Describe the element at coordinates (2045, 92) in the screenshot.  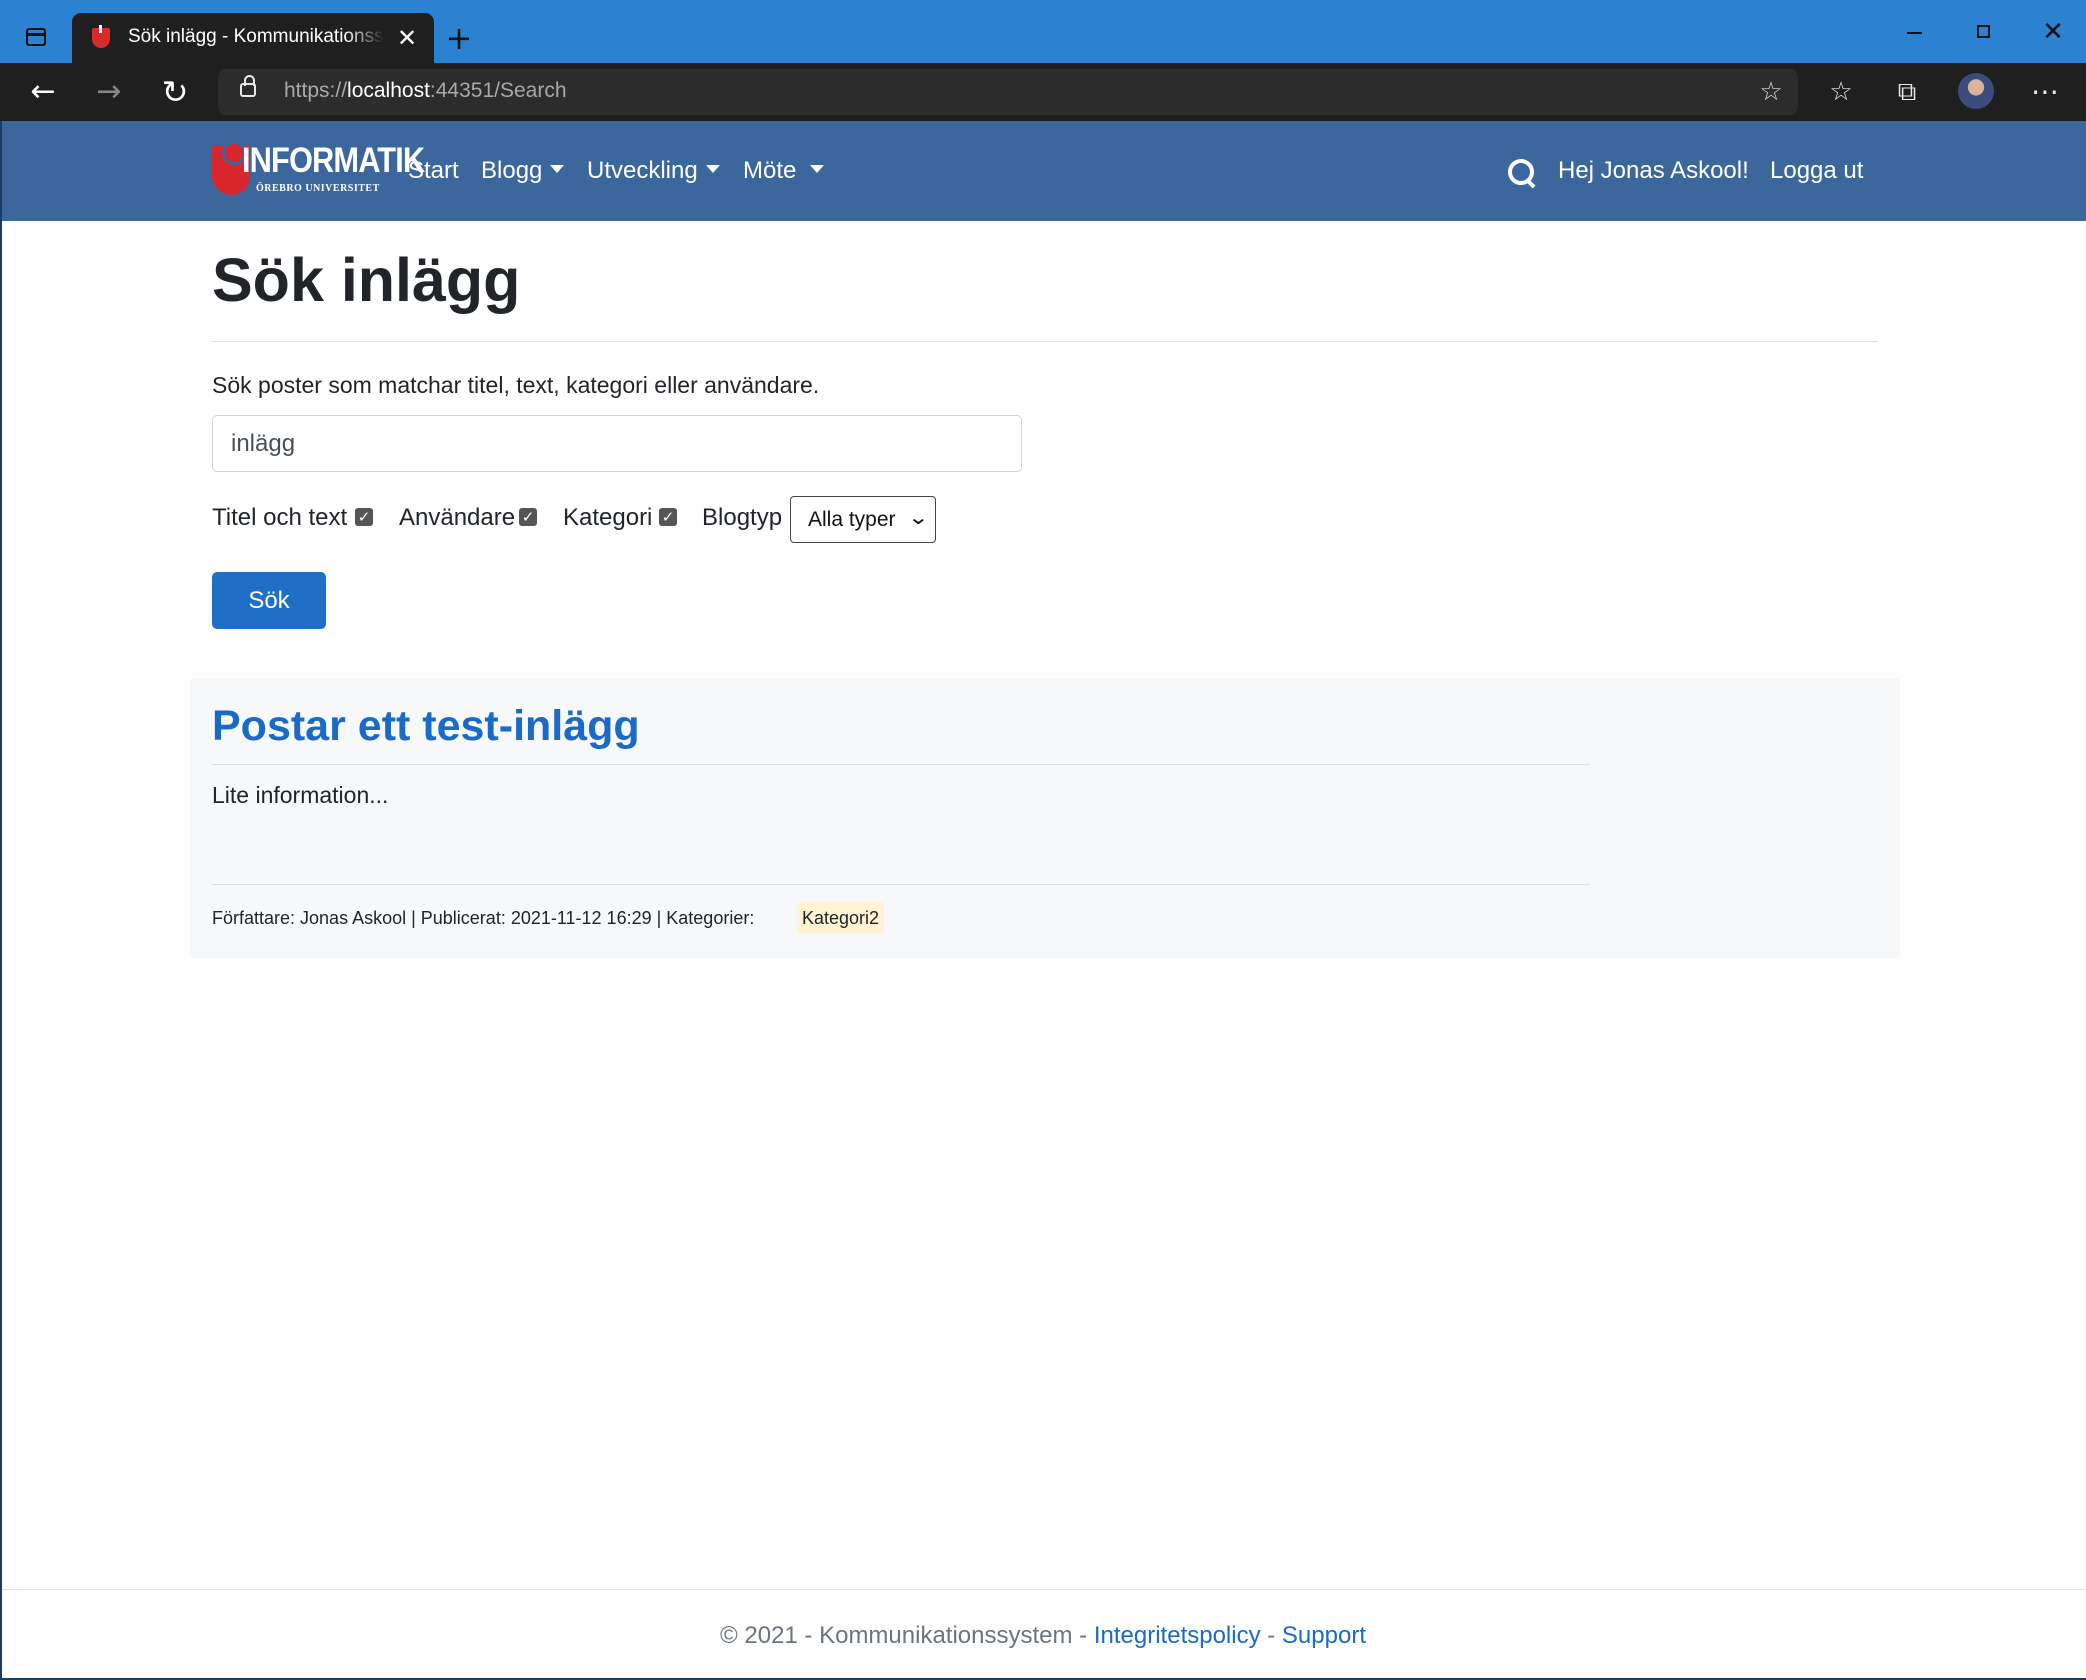
I see `more-icon: ⋯` at that location.